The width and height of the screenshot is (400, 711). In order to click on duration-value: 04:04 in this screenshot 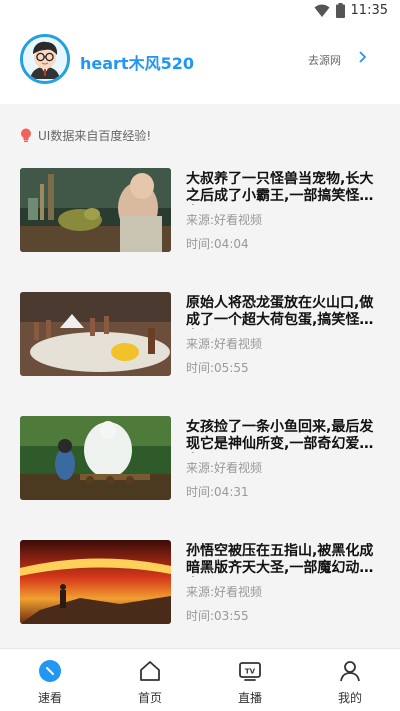, I will do `click(231, 244)`.